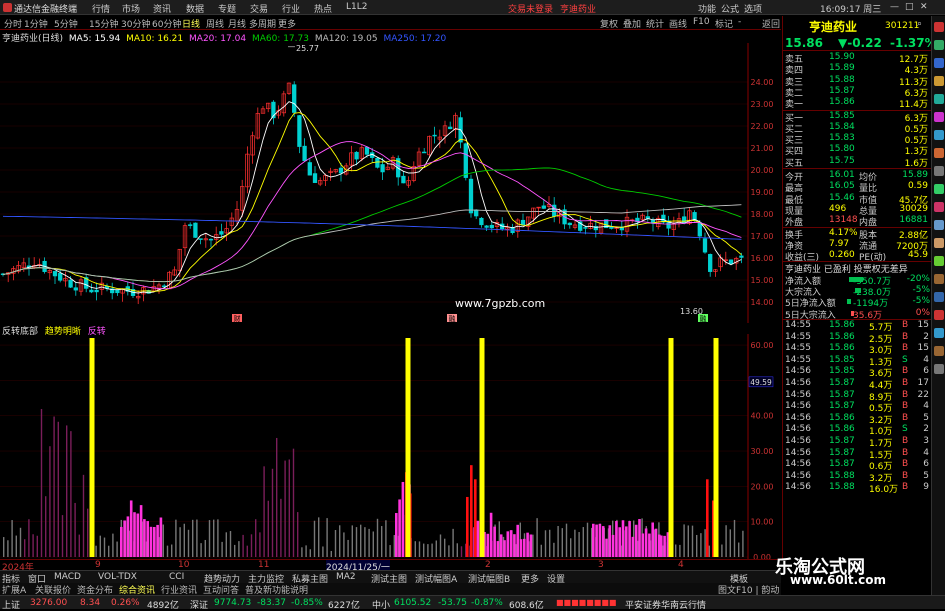  What do you see at coordinates (36, 23) in the screenshot?
I see `period-1min: 1分钟` at bounding box center [36, 23].